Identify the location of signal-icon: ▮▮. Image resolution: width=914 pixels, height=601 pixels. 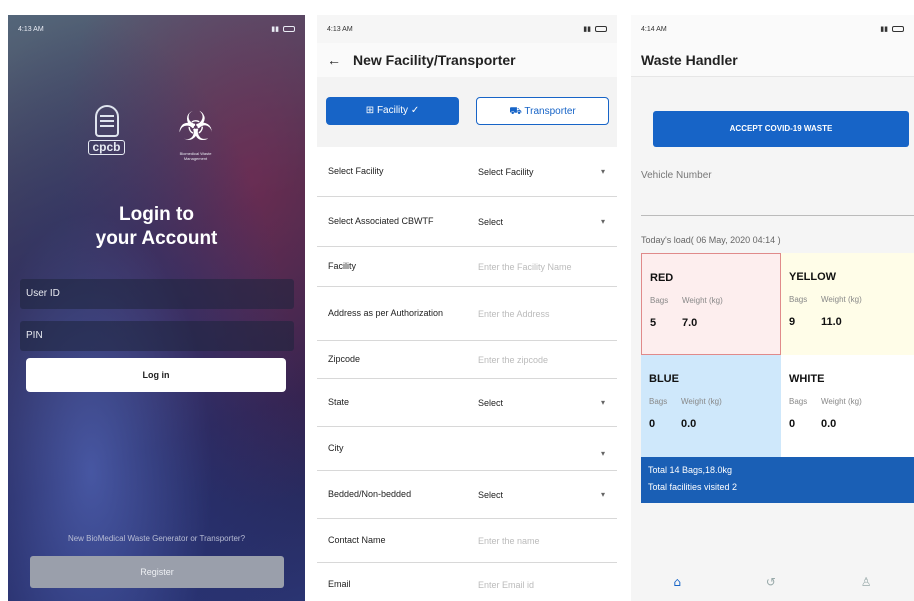
(587, 29).